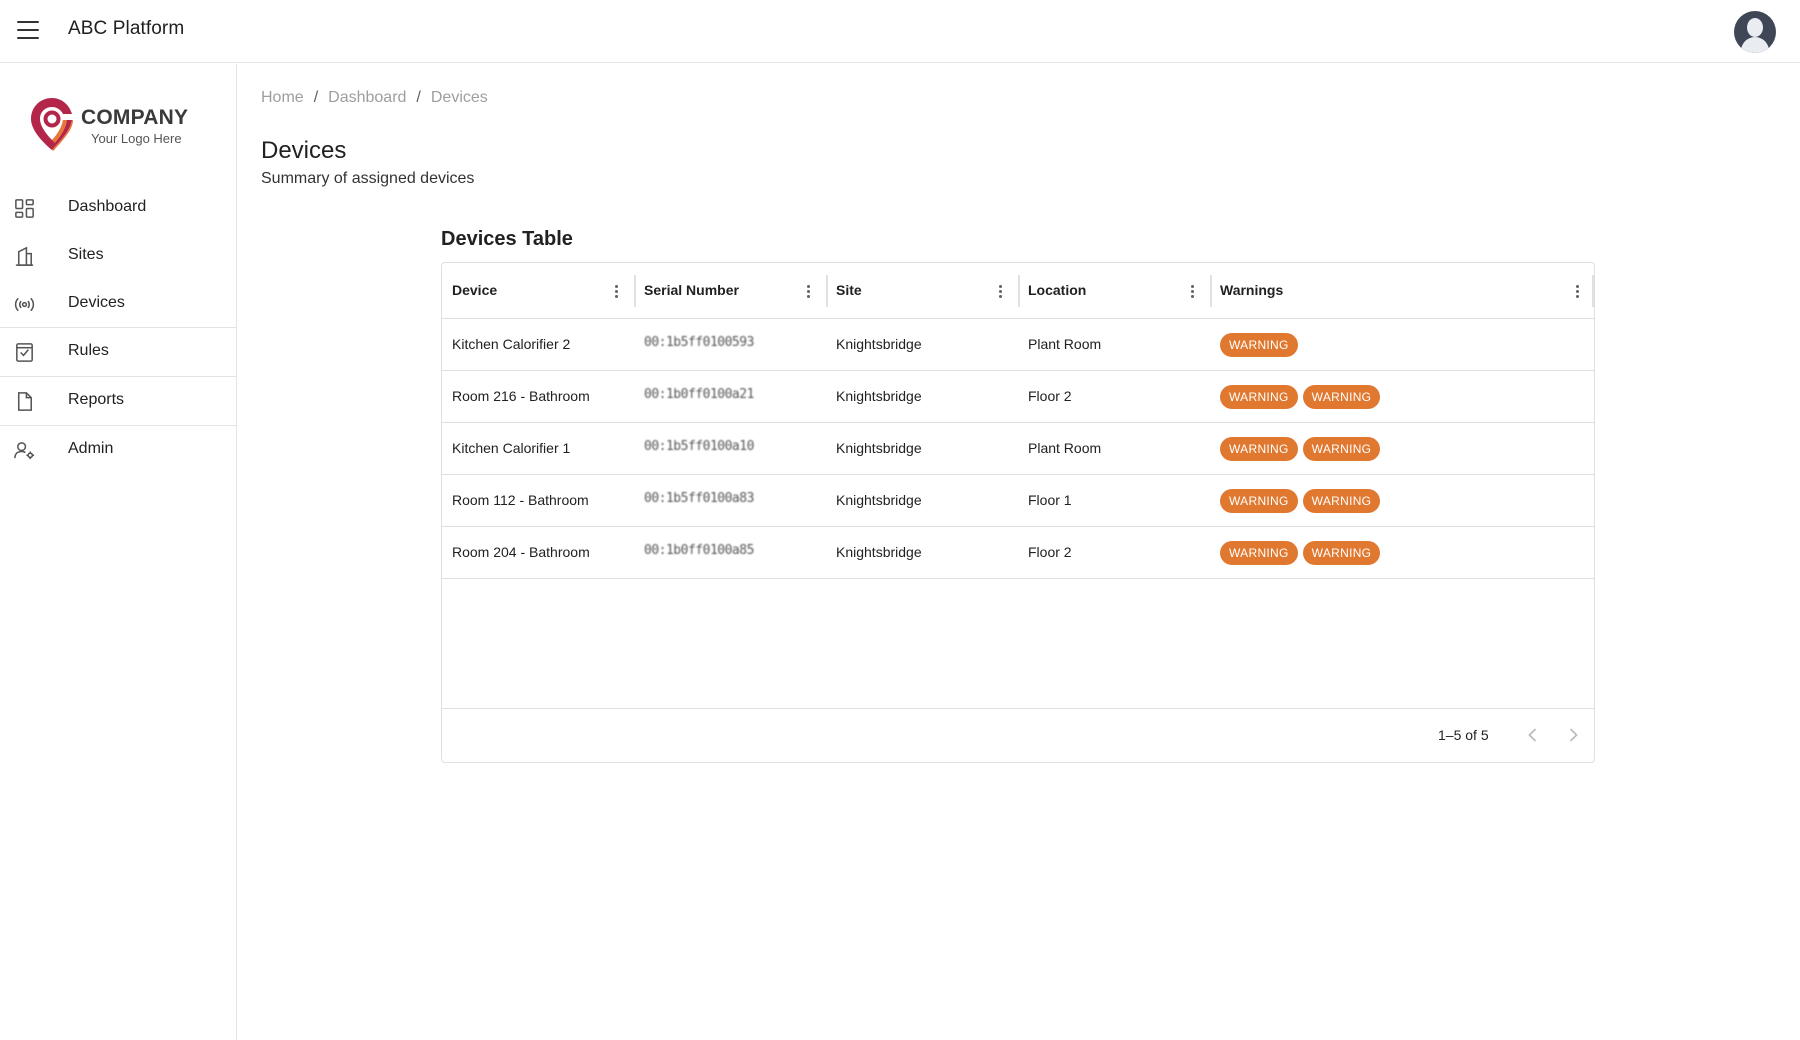 This screenshot has width=1800, height=1040. What do you see at coordinates (1018, 735) in the screenshot?
I see `table-pagination: 1–5 of 5` at bounding box center [1018, 735].